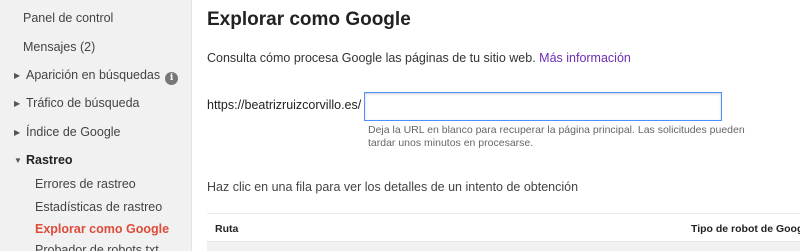 This screenshot has height=251, width=800. Describe the element at coordinates (85, 184) in the screenshot. I see `sidebar-item-label: Errores de rastreo` at that location.